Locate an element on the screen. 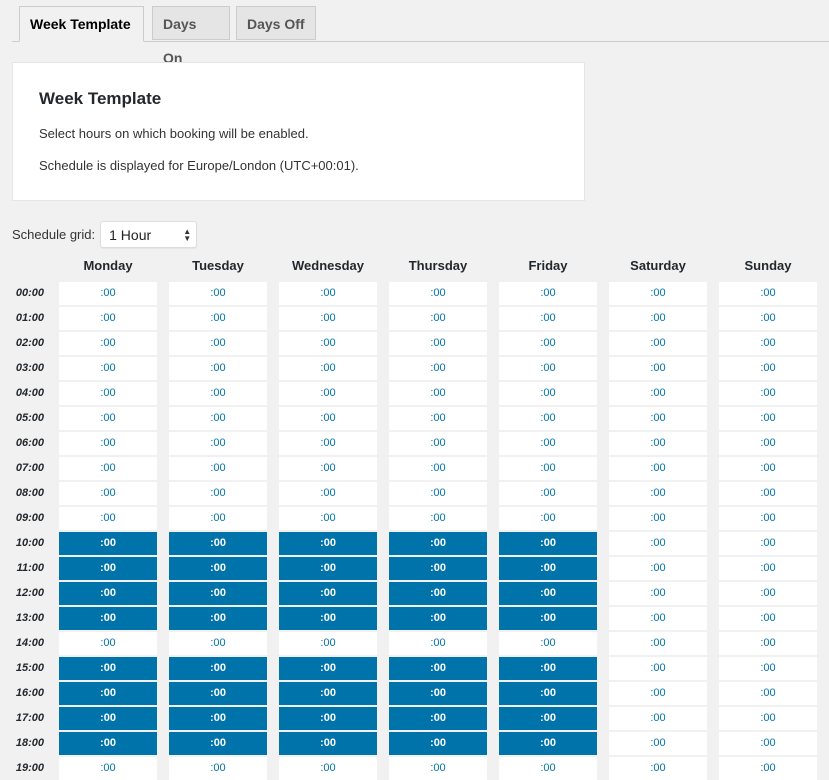 The height and width of the screenshot is (780, 829). tab-days-on: Days On is located at coordinates (191, 36).